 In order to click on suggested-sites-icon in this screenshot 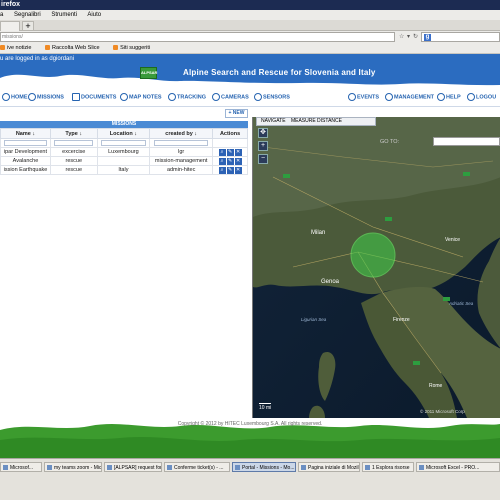, I will do `click(116, 48)`.